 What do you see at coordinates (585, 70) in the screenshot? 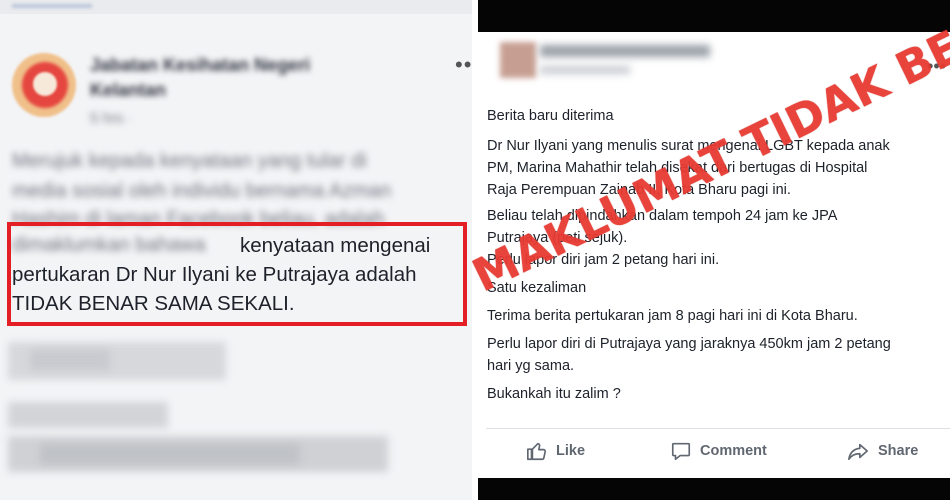
I see `blurred-post-meta` at bounding box center [585, 70].